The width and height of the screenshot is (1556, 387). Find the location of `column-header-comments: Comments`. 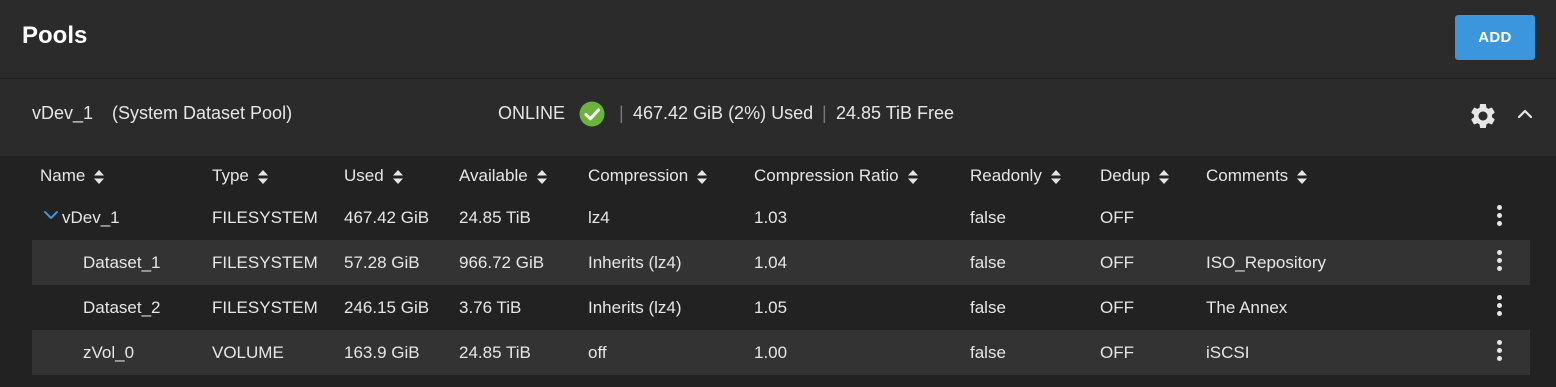

column-header-comments: Comments is located at coordinates (1257, 176).